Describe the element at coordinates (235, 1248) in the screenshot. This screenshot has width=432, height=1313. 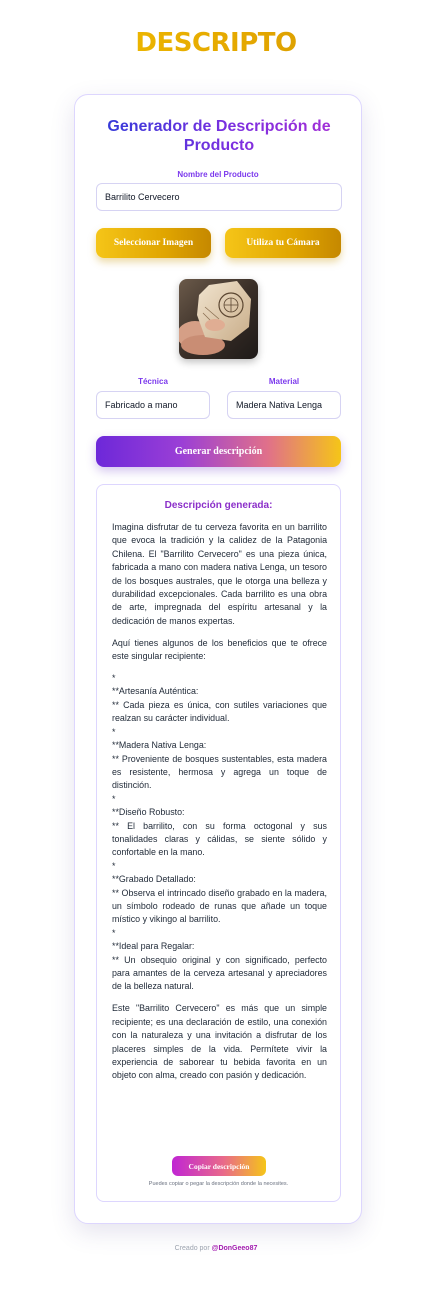
I see `author-link: @DonGeeo87` at that location.